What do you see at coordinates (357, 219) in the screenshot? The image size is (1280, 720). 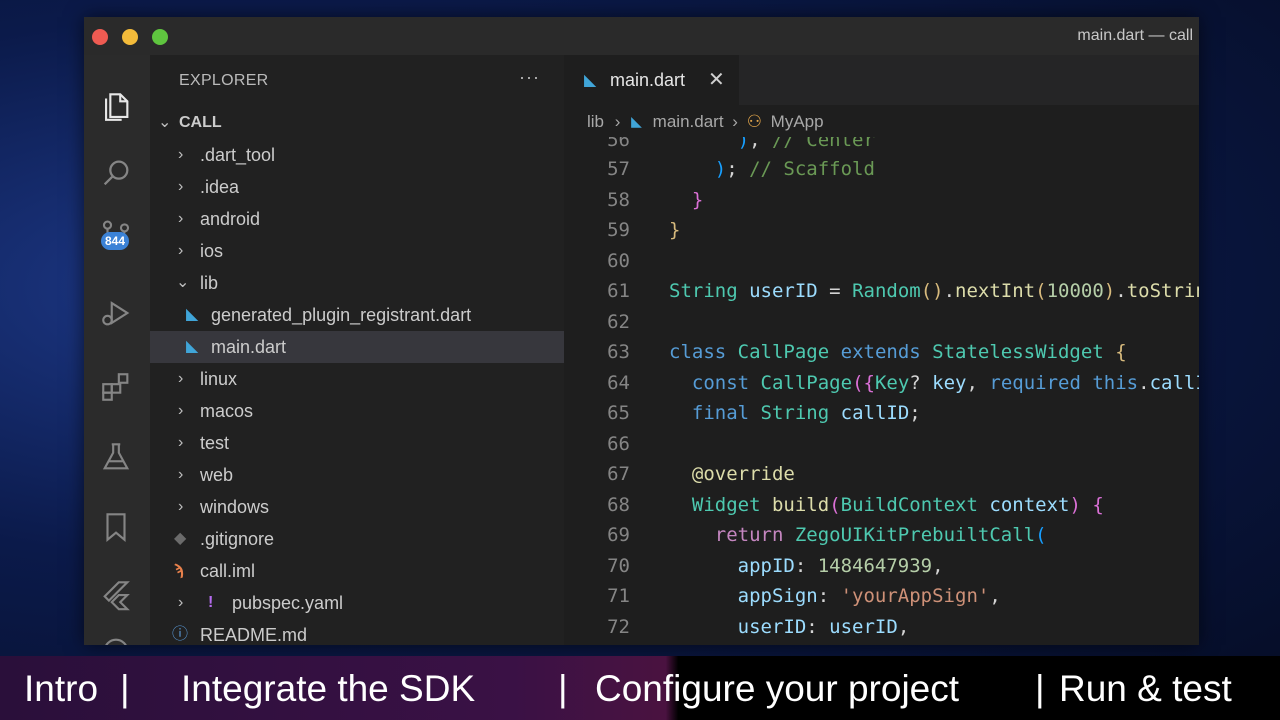 I see `tree-item-android: › android` at bounding box center [357, 219].